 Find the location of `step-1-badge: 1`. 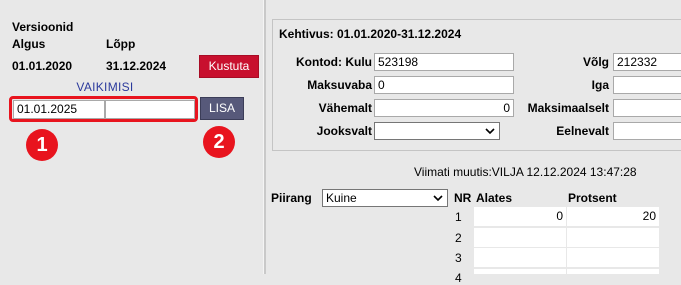

step-1-badge: 1 is located at coordinates (42, 145).